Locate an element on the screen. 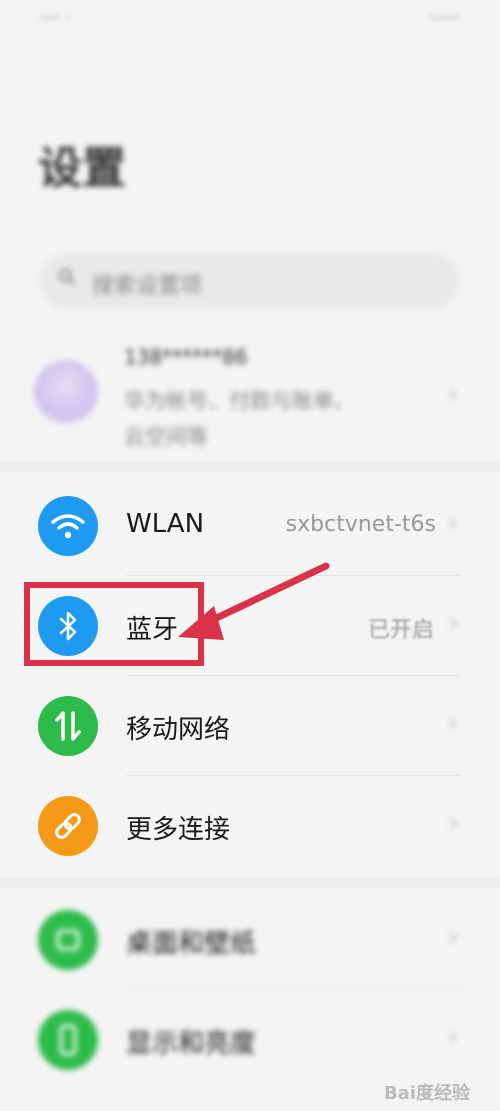 The width and height of the screenshot is (500, 1111). settings-row-display: 显示和亮度 › is located at coordinates (250, 1040).